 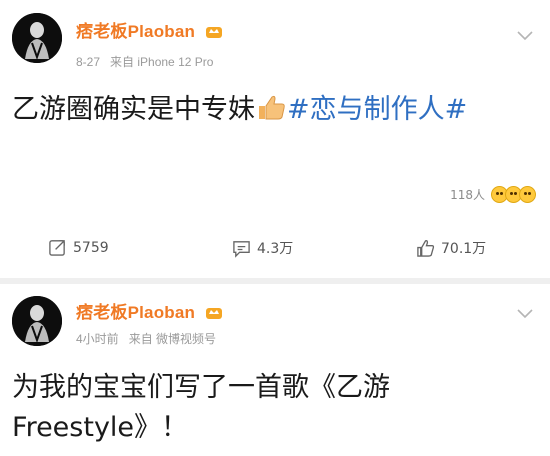 I want to click on thumbs-up-emoji, so click(x=271, y=113).